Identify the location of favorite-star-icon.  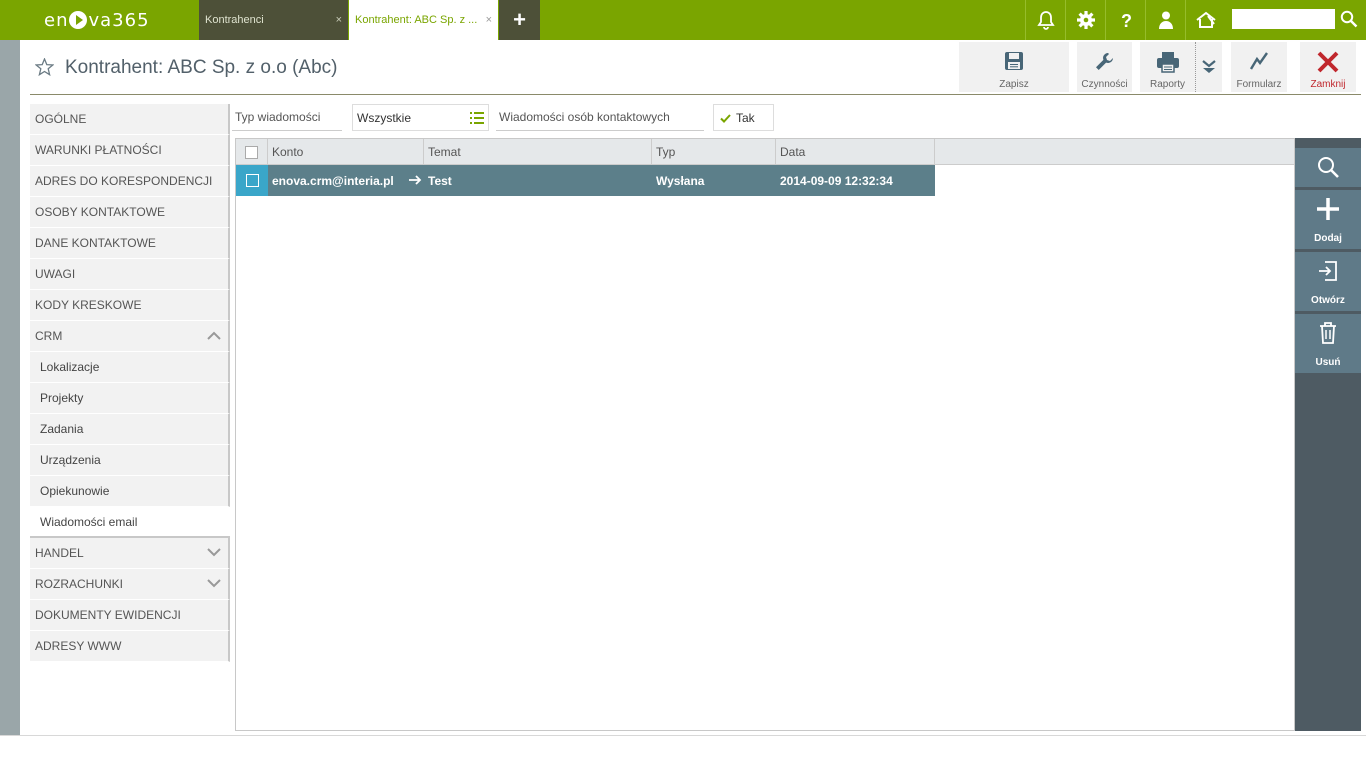
(44, 68).